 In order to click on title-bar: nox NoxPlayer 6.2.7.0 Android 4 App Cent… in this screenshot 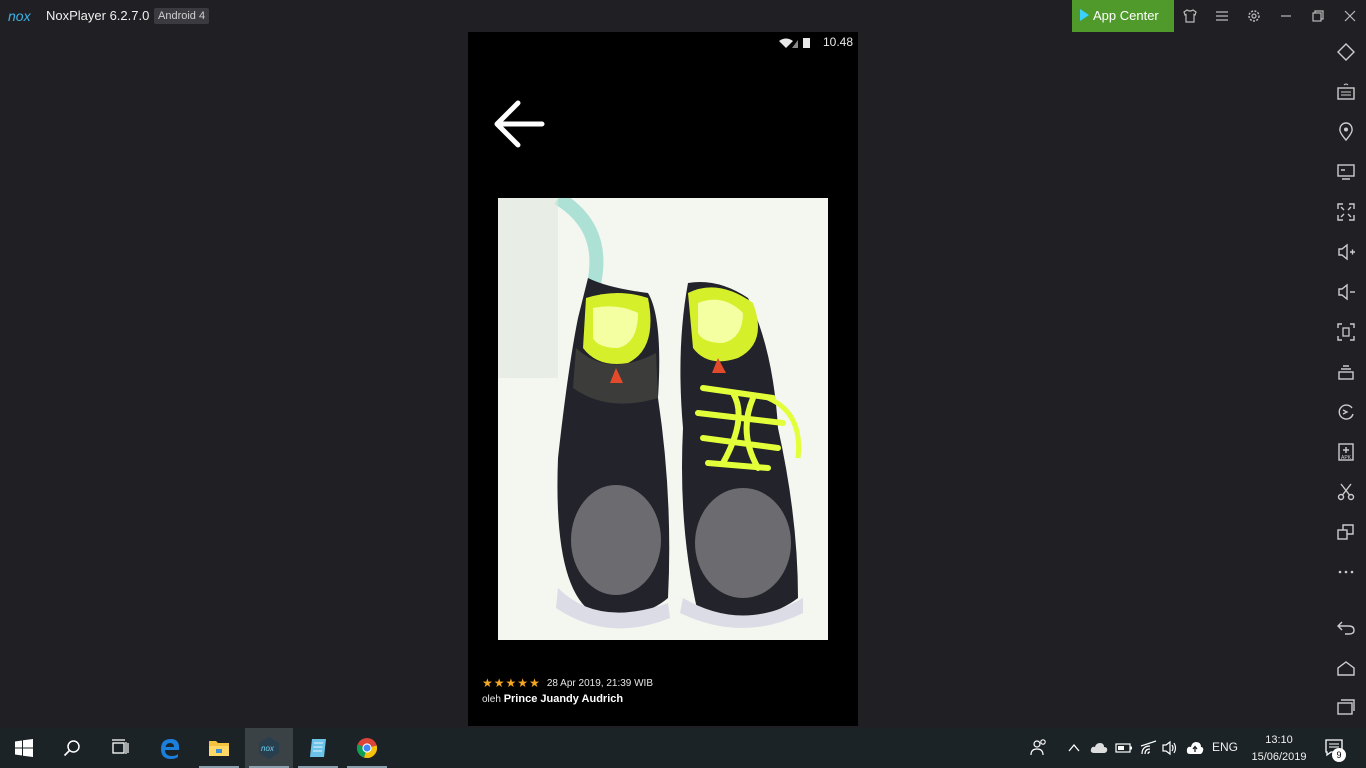, I will do `click(683, 16)`.